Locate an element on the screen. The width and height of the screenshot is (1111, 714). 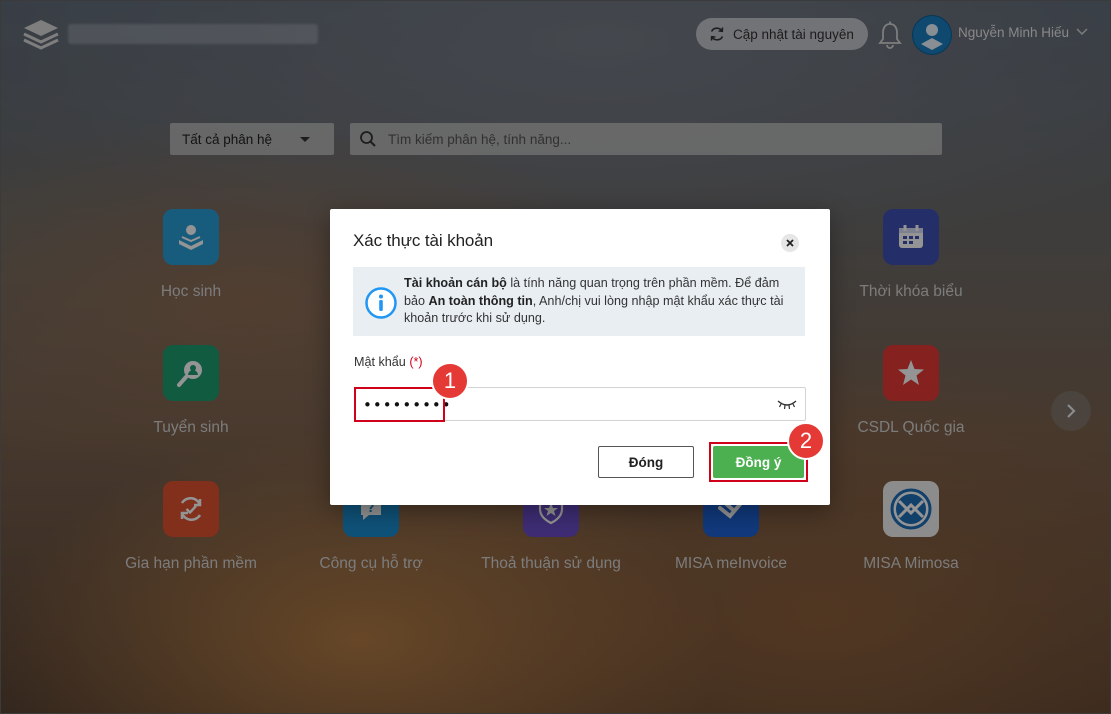
password-label: Mật khẩu (*) is located at coordinates (388, 362).